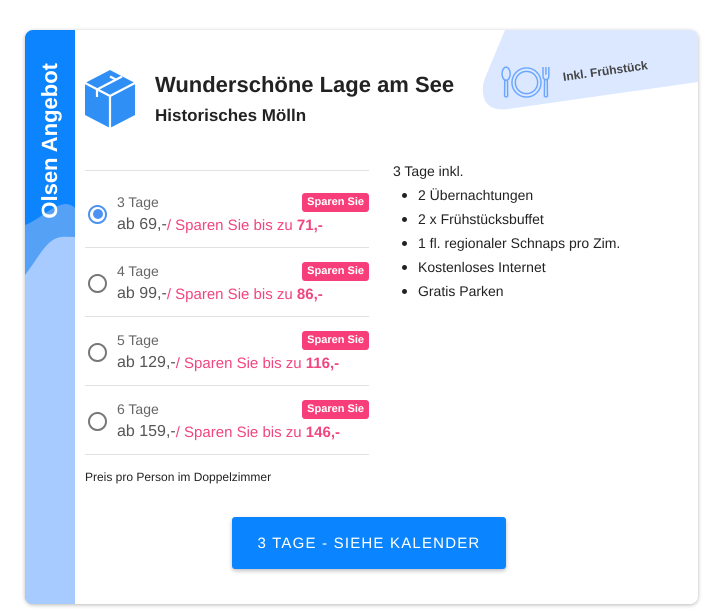  What do you see at coordinates (605, 71) in the screenshot?
I see `ribbon-label: Inkl. Frühstück` at bounding box center [605, 71].